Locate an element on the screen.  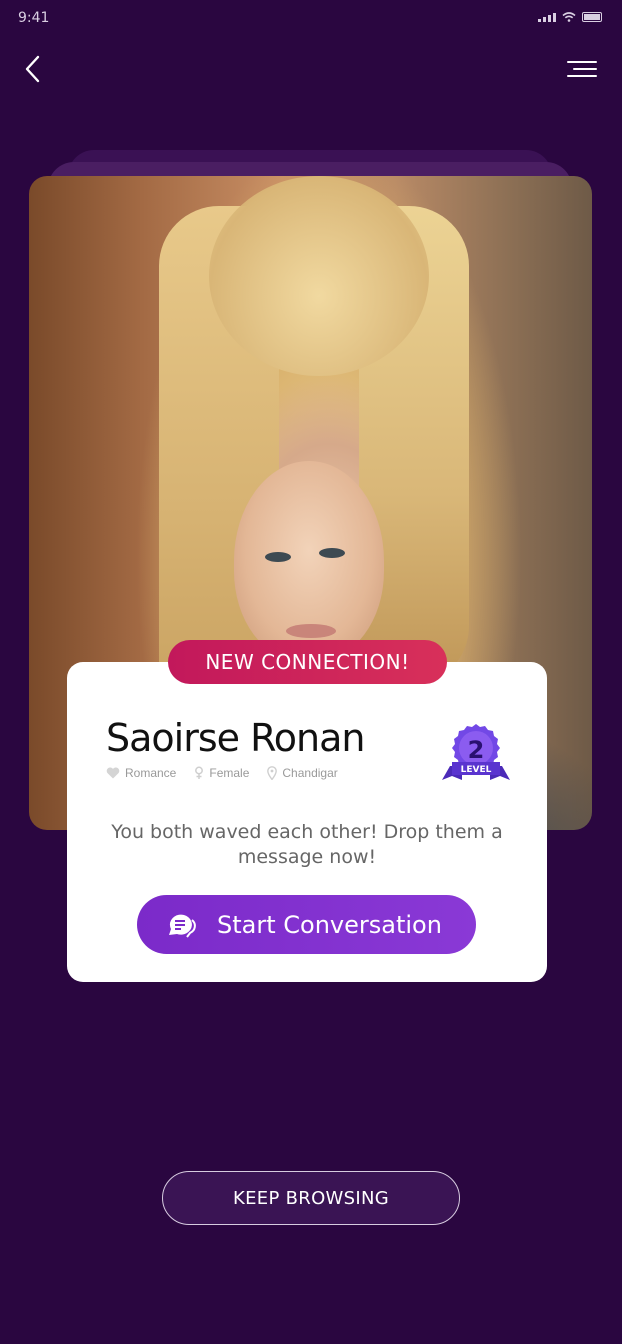
location-pin-icon is located at coordinates (272, 773).